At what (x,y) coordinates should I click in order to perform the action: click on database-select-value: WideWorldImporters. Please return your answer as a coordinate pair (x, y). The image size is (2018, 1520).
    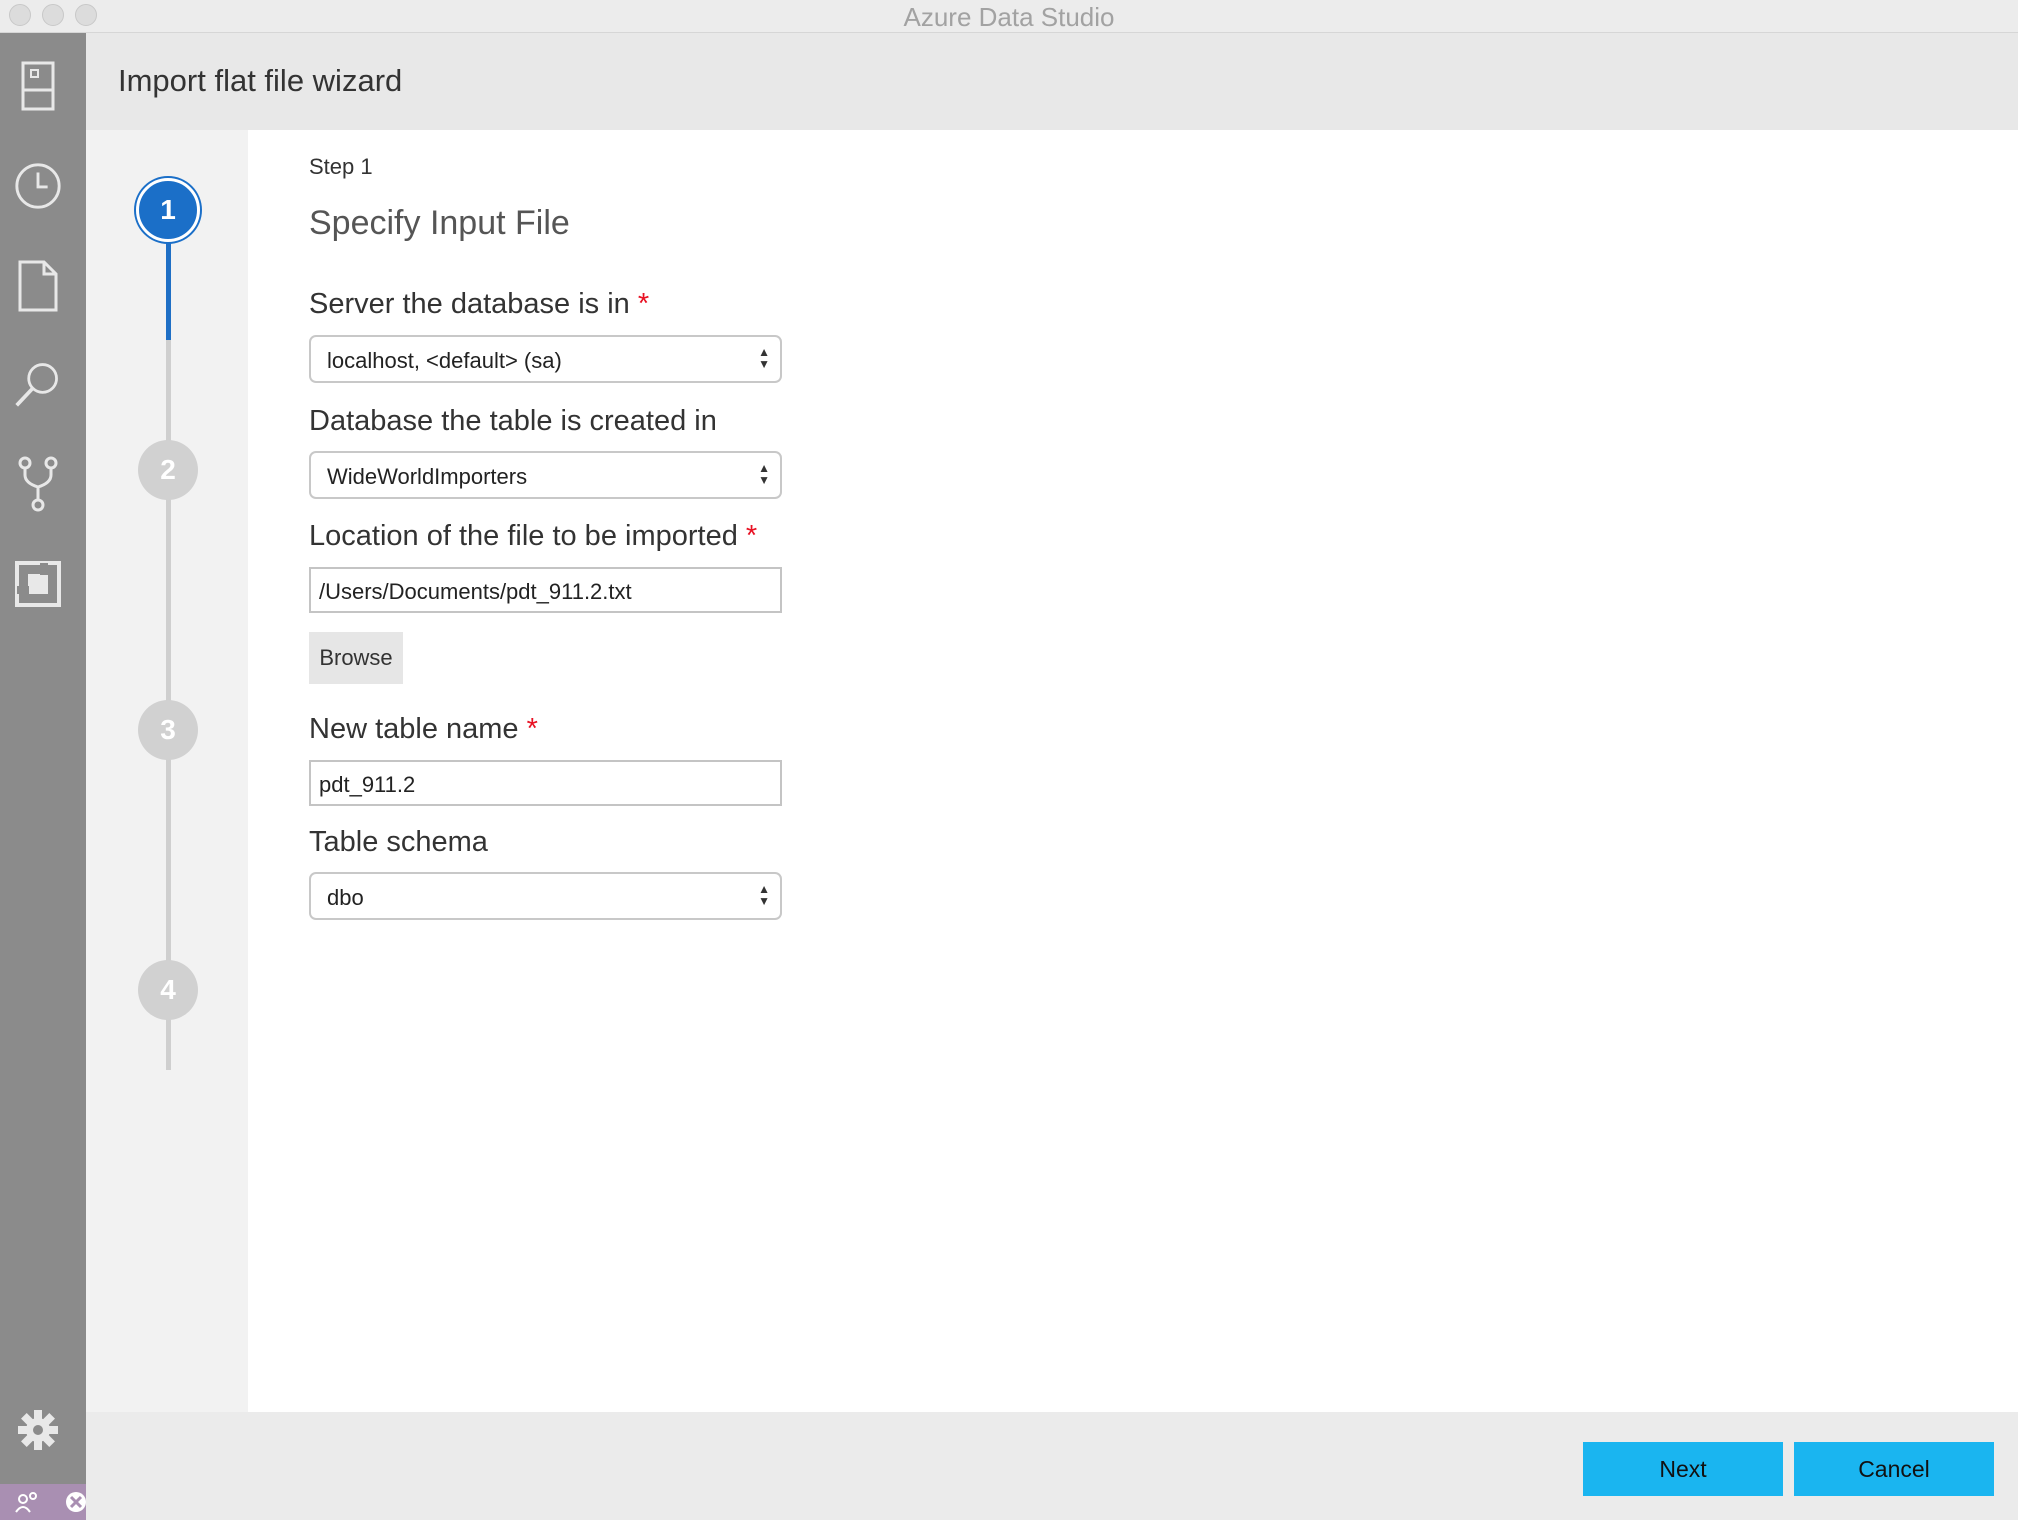
    Looking at the image, I should click on (427, 476).